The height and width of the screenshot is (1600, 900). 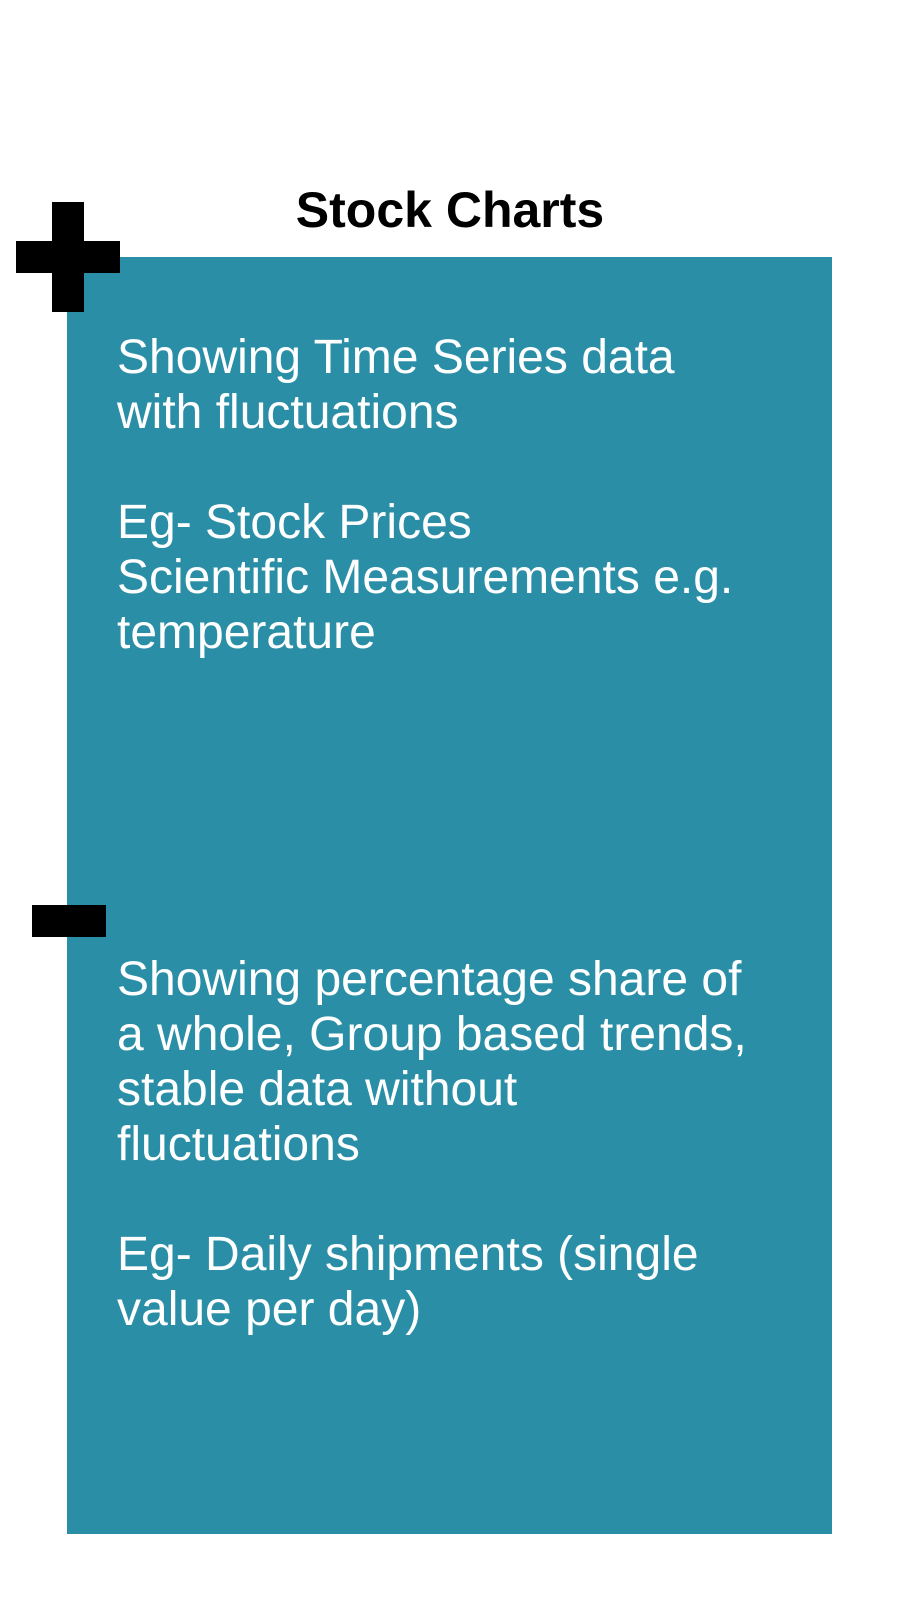 What do you see at coordinates (68, 257) in the screenshot?
I see `plus-icon` at bounding box center [68, 257].